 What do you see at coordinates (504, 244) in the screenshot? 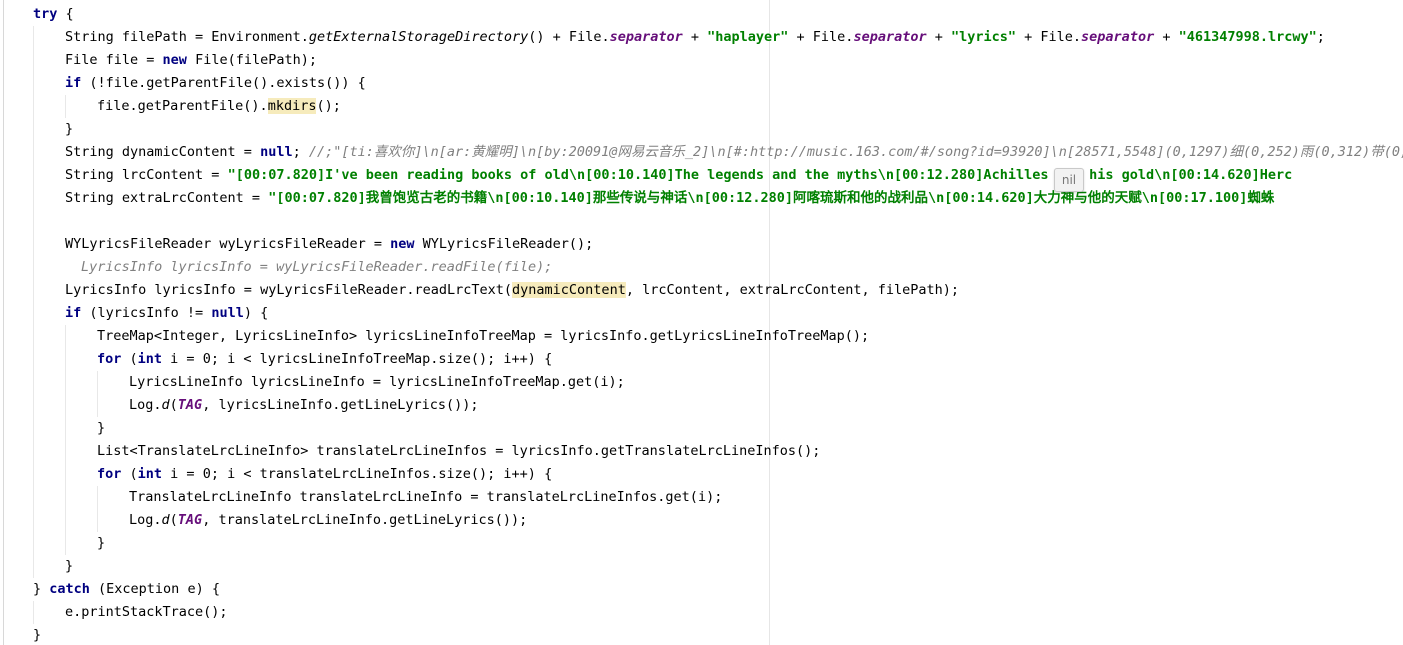
I see `code-token: WYLyricsFileReader();` at bounding box center [504, 244].